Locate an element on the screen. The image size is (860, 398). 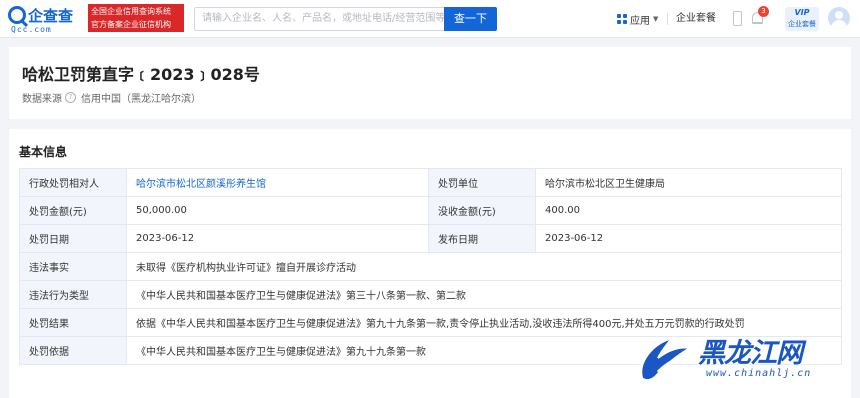
label-penalty-basis: 处罚依据 is located at coordinates (73, 350).